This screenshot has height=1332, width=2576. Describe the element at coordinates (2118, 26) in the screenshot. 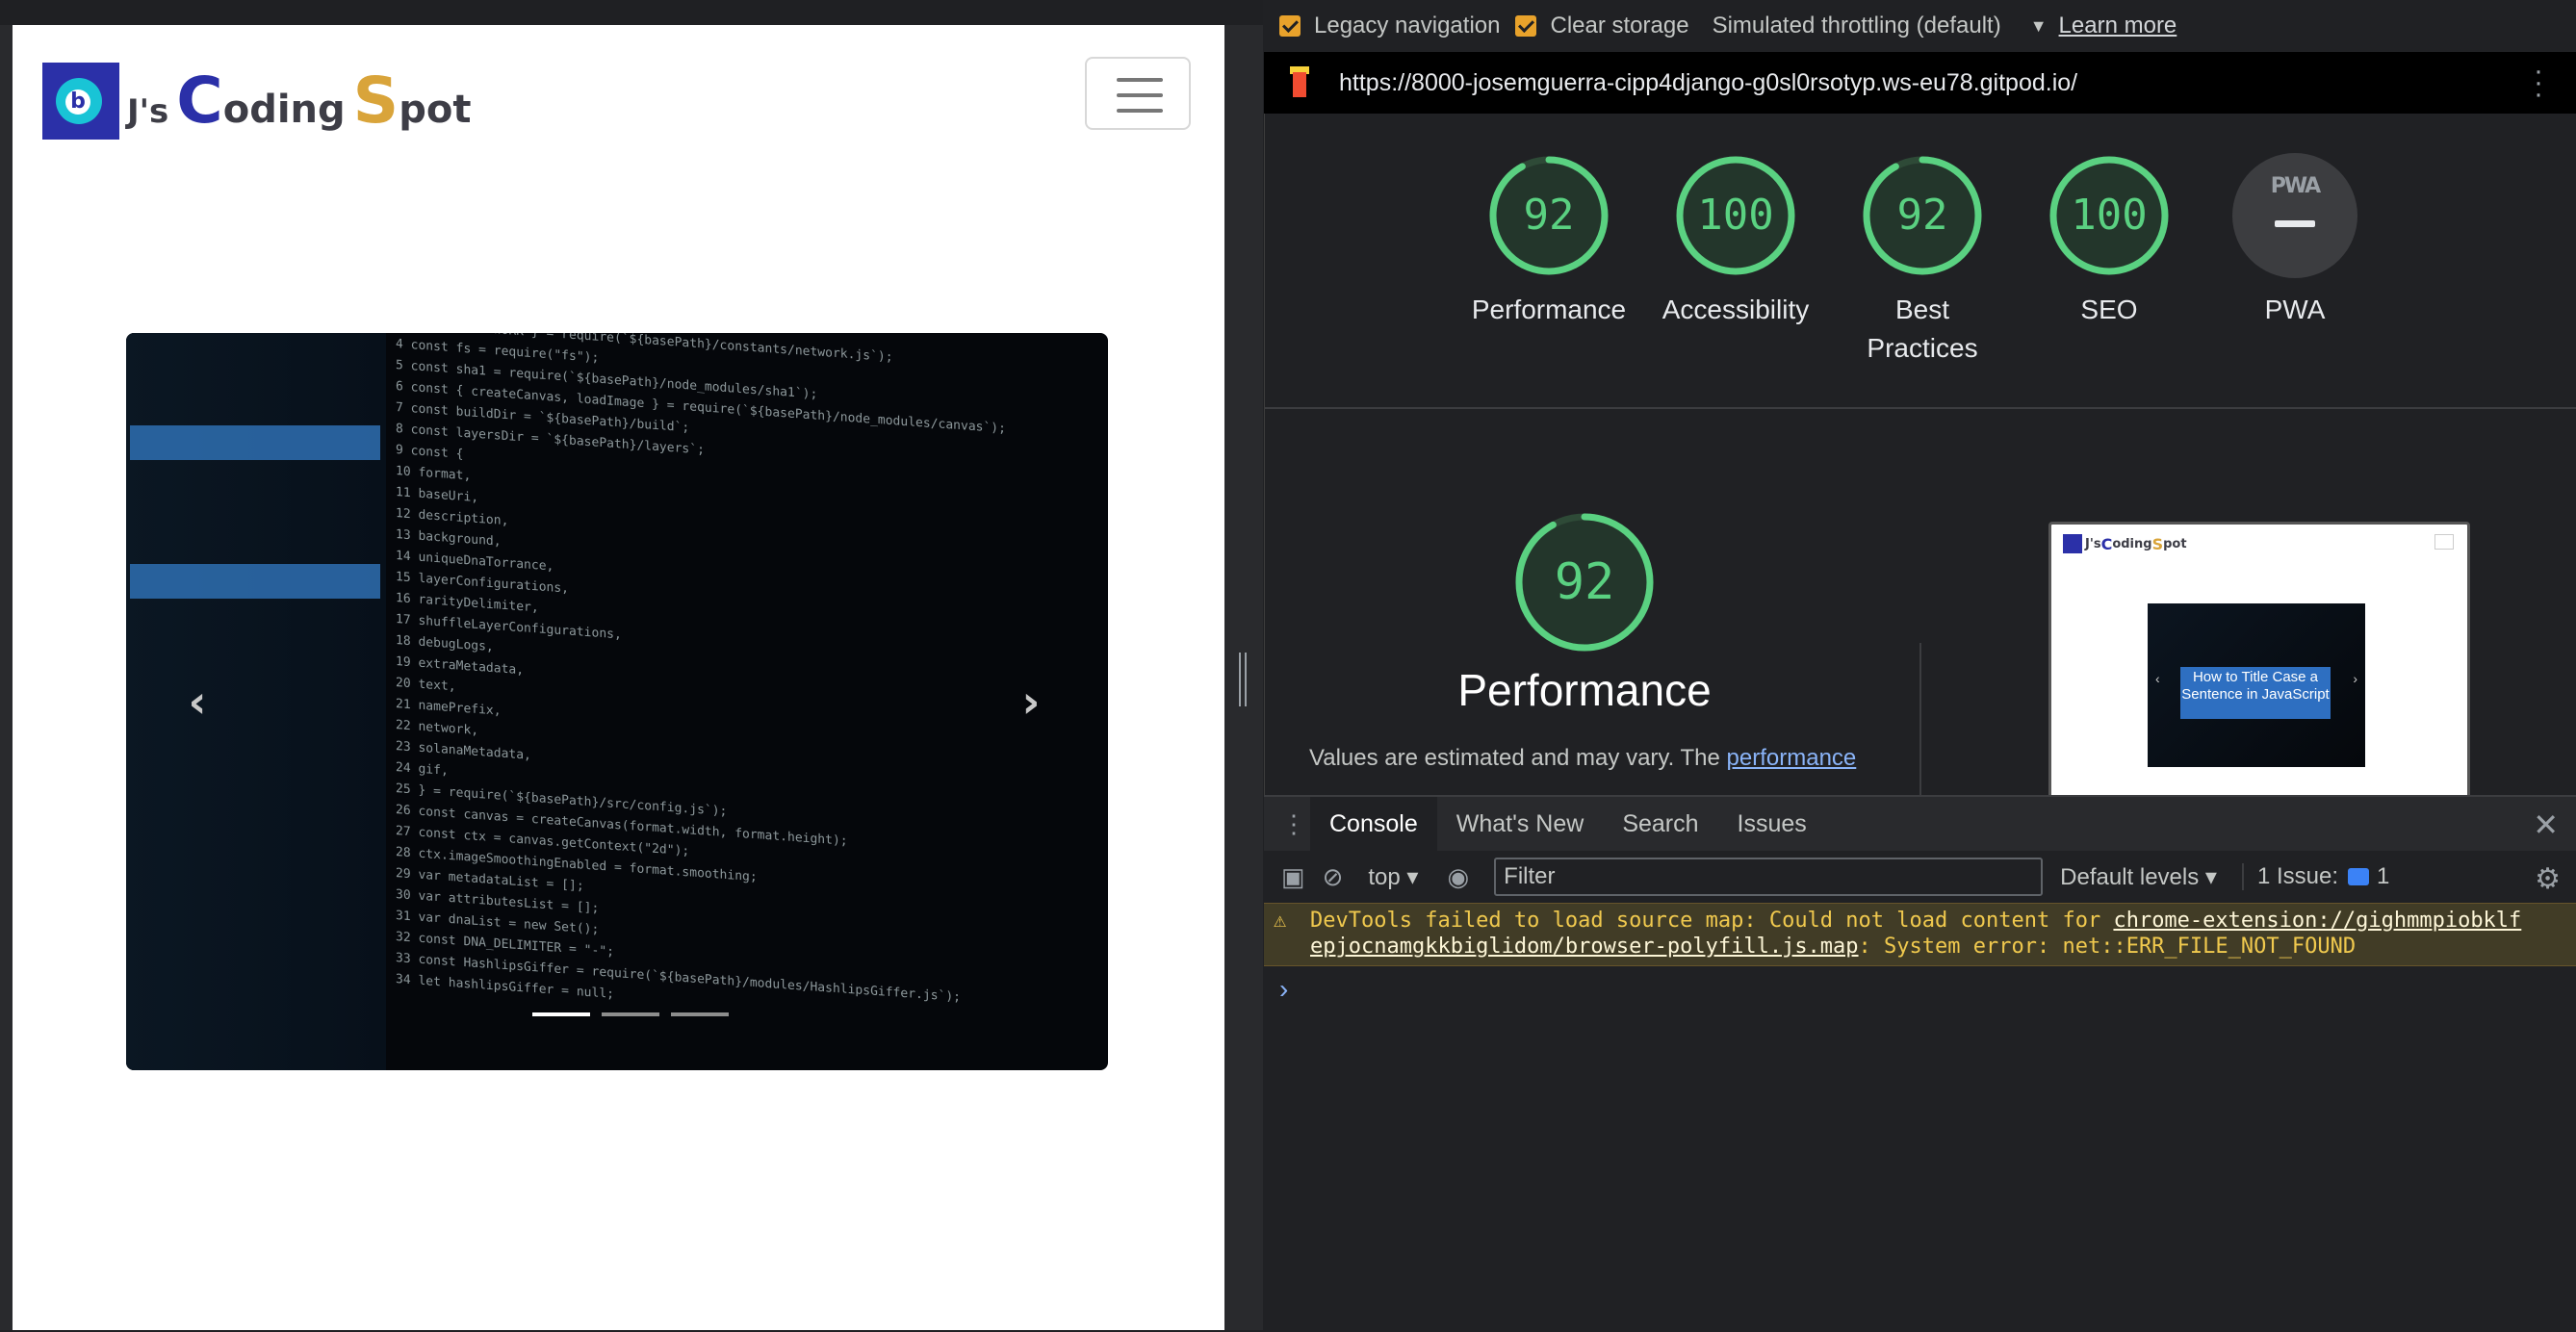

I see `learn-more-link: Learn more` at that location.